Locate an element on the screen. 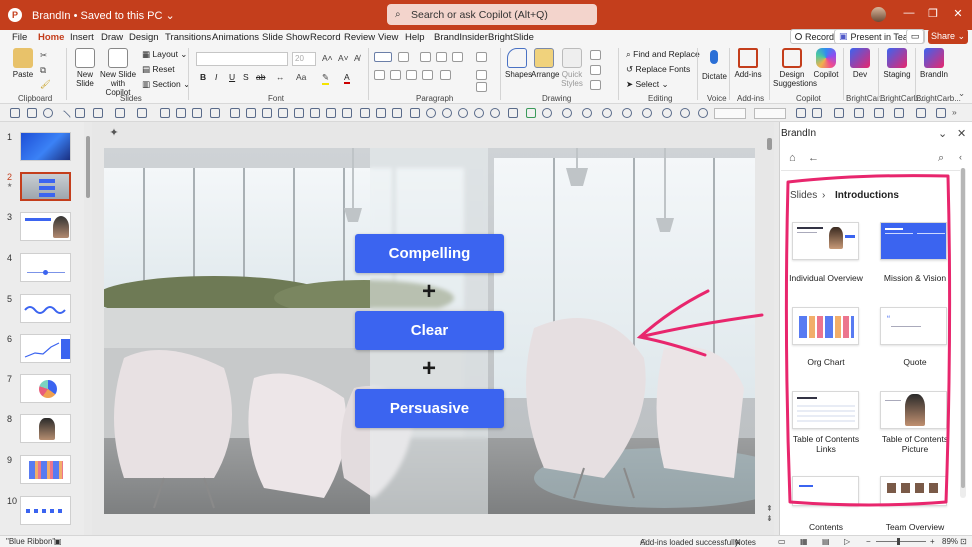 The image size is (972, 547). ungroup-tool-icon is located at coordinates (235, 113).